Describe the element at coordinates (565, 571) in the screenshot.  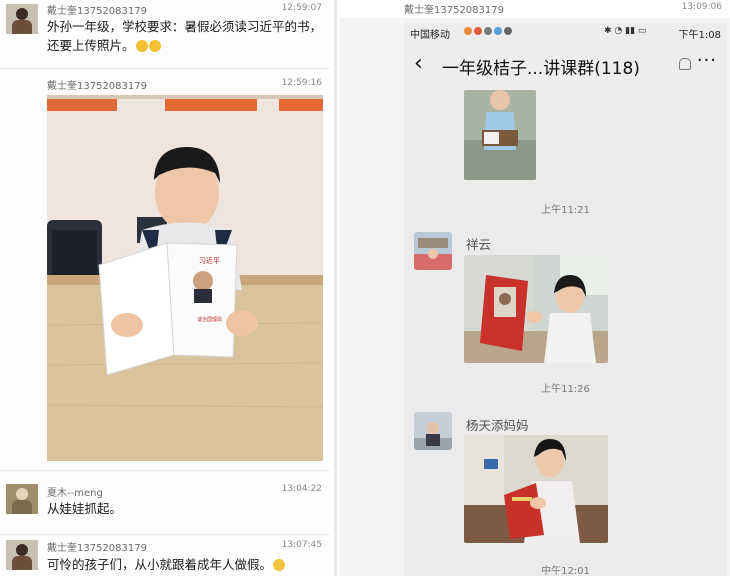
I see `chat-timestamp: 中午12:01` at that location.